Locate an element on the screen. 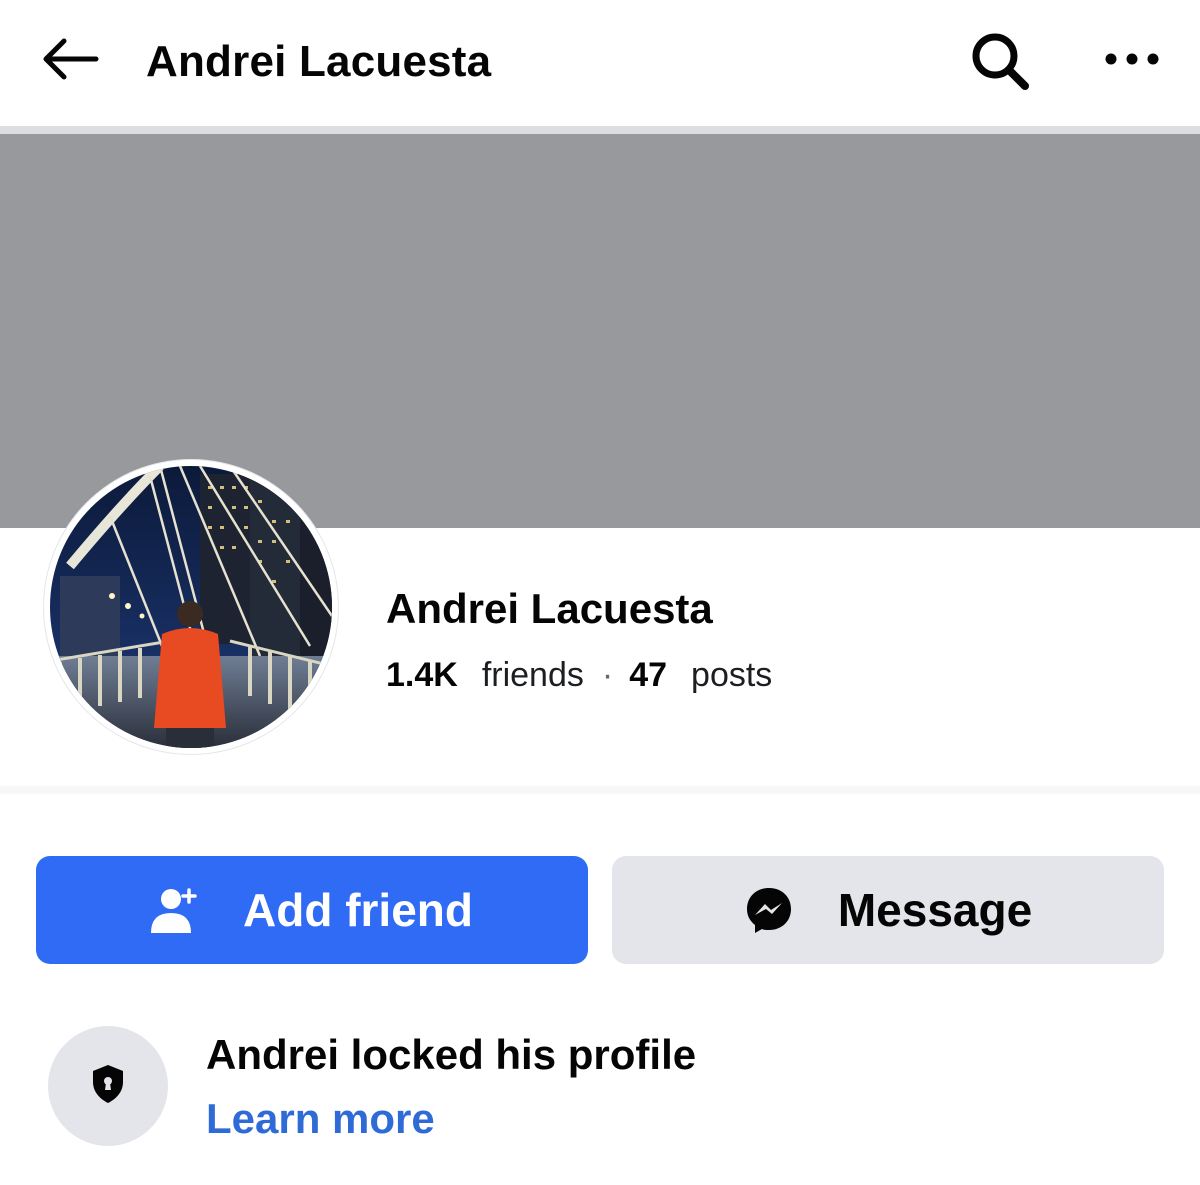 The height and width of the screenshot is (1185, 1200). friends-label: friends is located at coordinates (533, 675).